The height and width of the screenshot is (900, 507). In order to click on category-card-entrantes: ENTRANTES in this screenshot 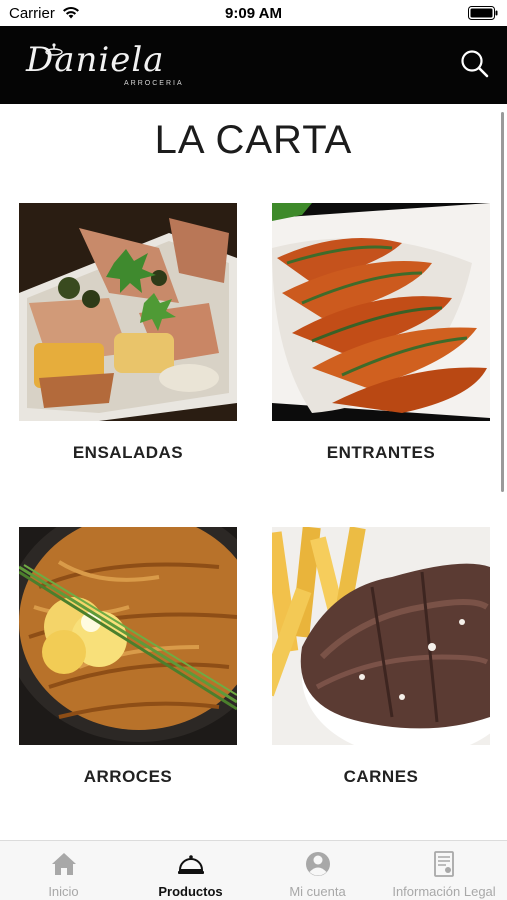, I will do `click(381, 348)`.